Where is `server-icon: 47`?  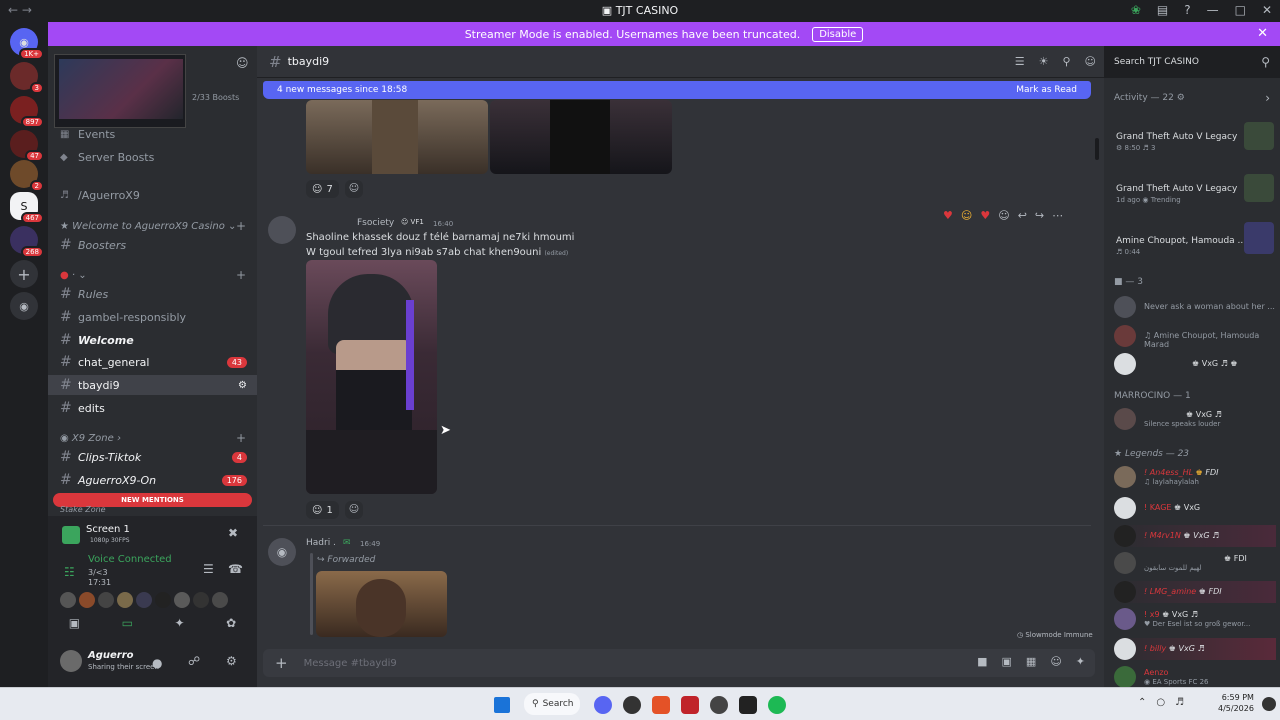 server-icon: 47 is located at coordinates (27, 146).